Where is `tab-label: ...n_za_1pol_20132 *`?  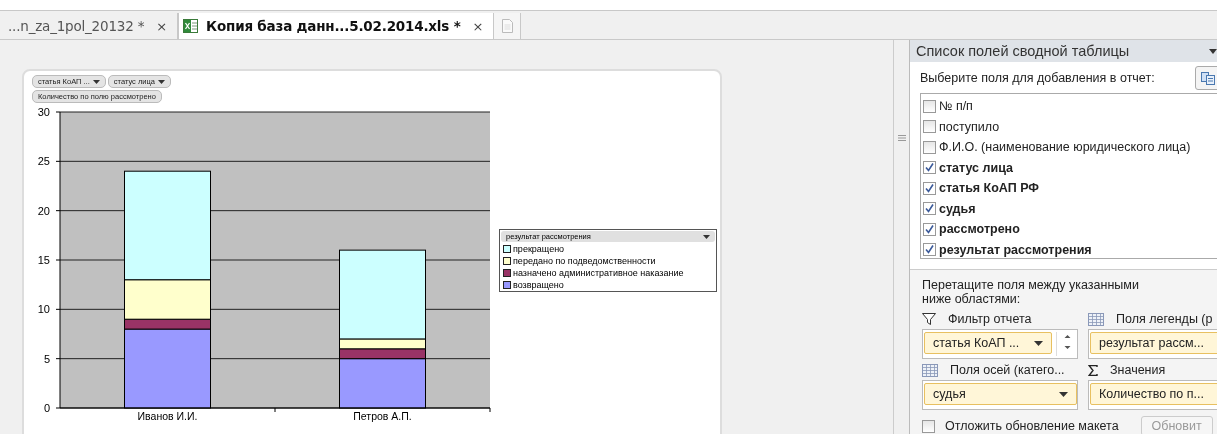
tab-label: ...n_za_1pol_20132 * is located at coordinates (76, 26).